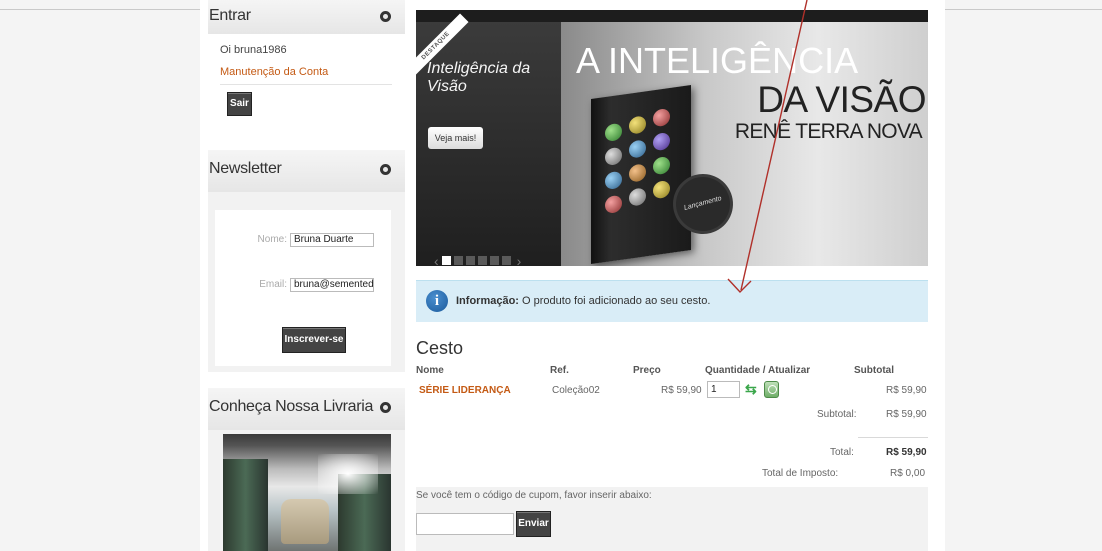  I want to click on login-module-header: Entrar, so click(306, 17).